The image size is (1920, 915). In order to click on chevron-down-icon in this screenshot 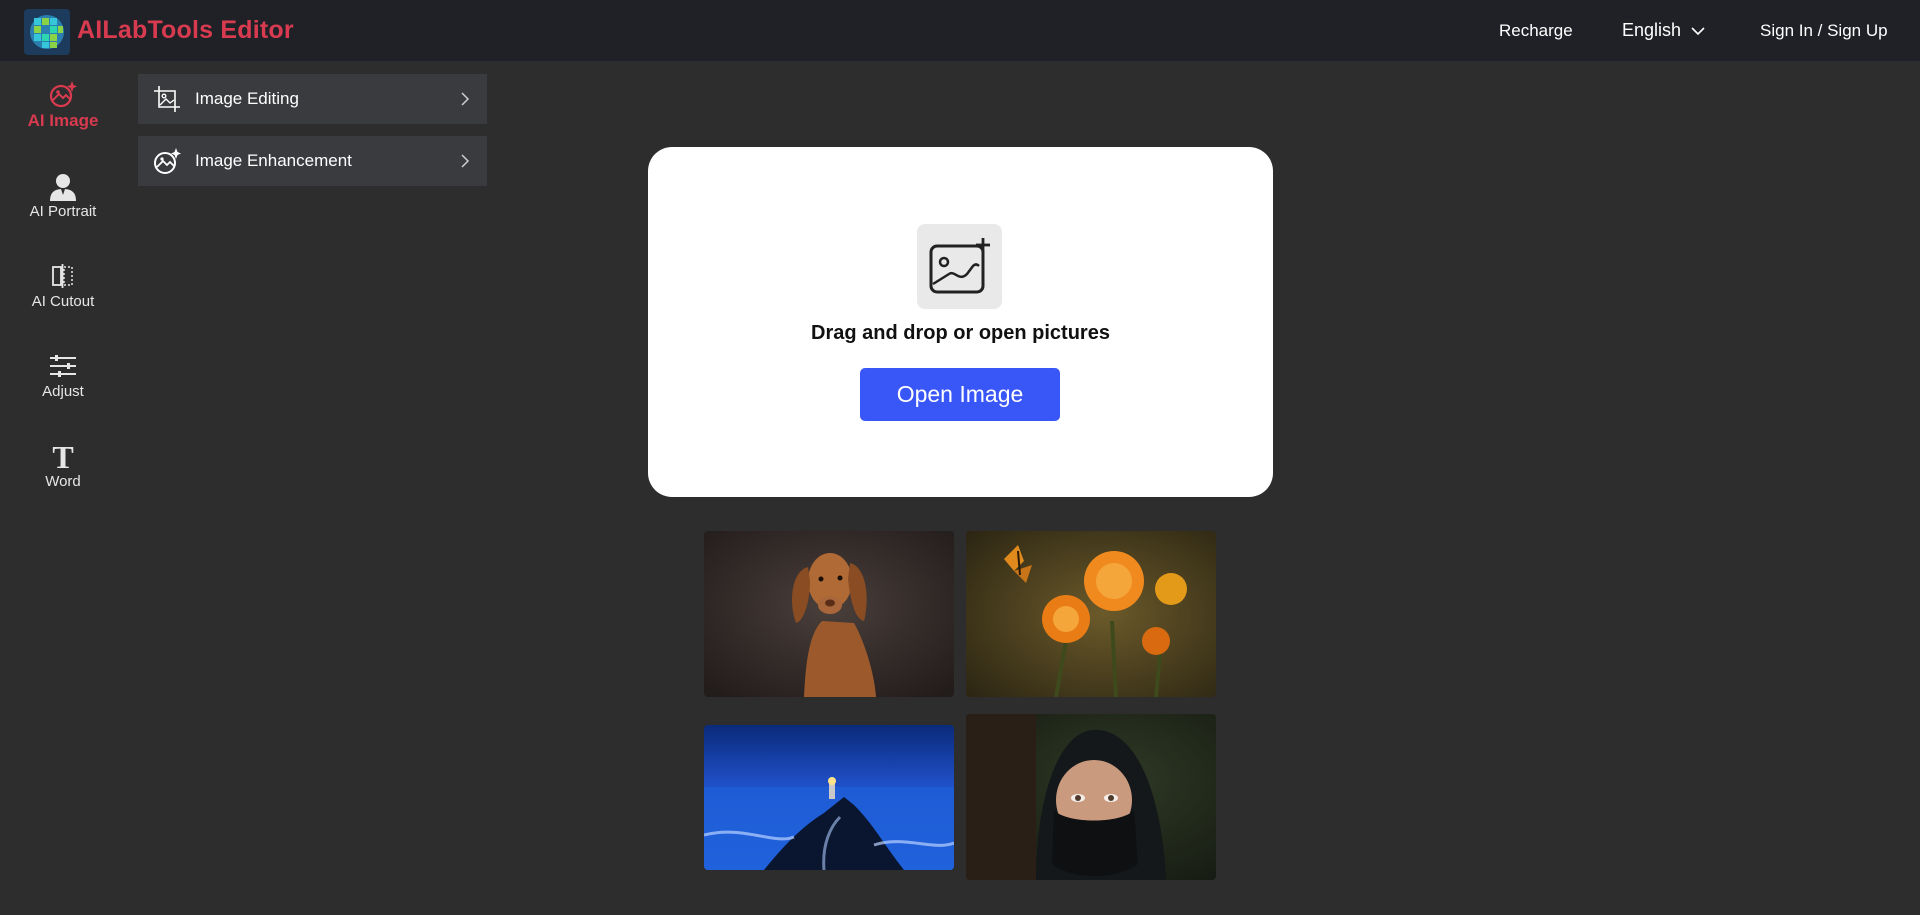, I will do `click(1698, 30)`.